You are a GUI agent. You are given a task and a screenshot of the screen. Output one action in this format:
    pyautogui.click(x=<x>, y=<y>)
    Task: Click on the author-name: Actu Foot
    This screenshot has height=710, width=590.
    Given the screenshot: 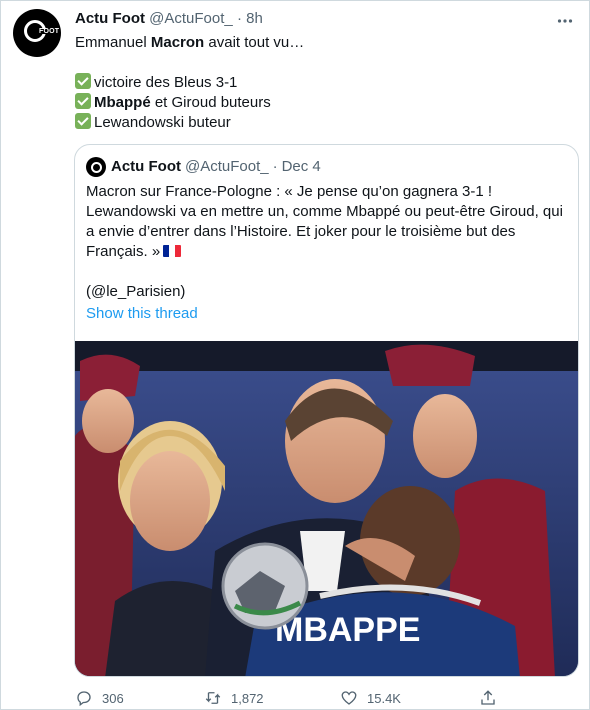 What is the action you would take?
    pyautogui.click(x=110, y=18)
    